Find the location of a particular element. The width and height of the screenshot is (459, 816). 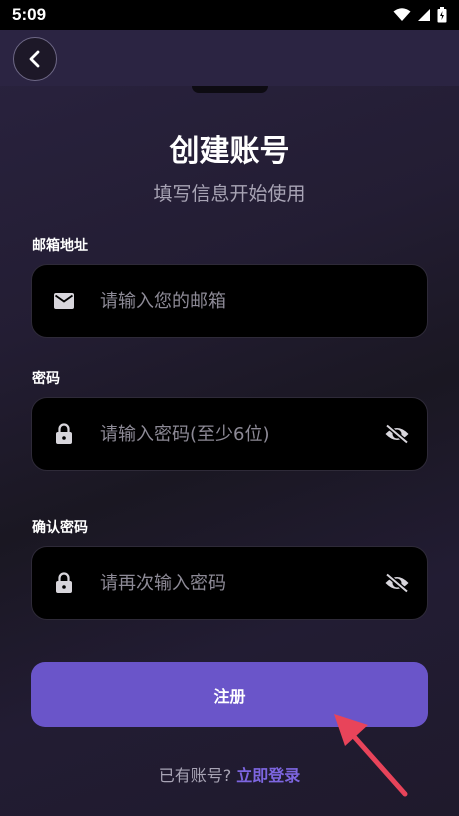

login-link: 立即登录 is located at coordinates (268, 775).